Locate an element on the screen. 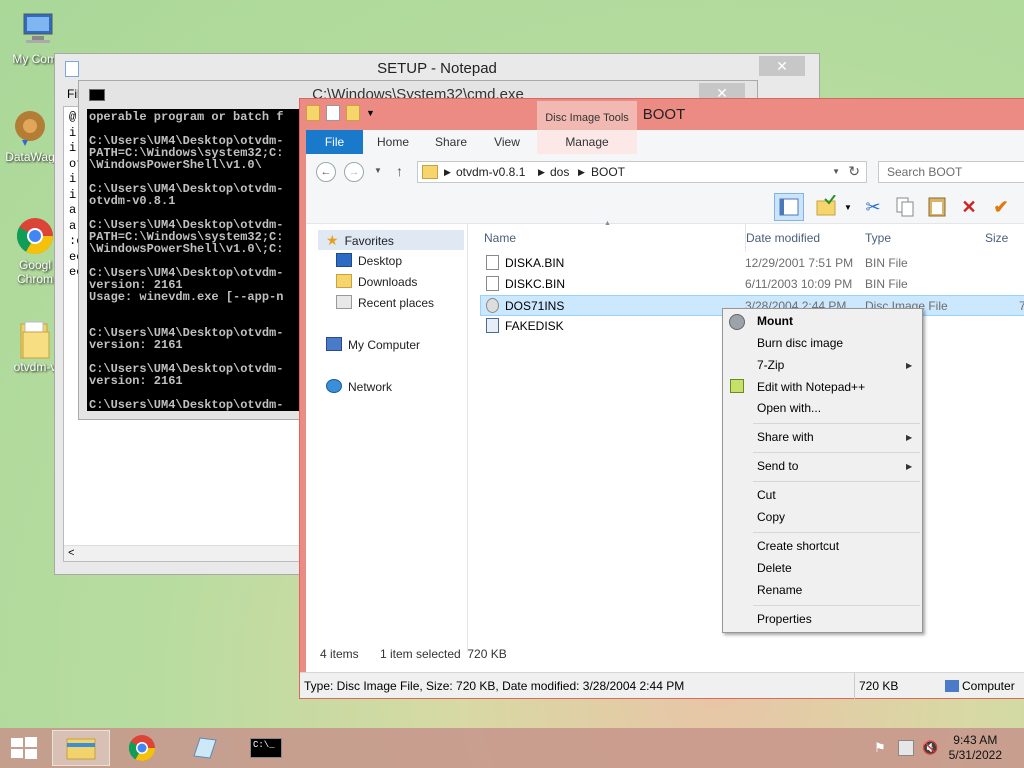 This screenshot has height=768, width=1024. sidebar-item-downloads: Downloads is located at coordinates (376, 282).